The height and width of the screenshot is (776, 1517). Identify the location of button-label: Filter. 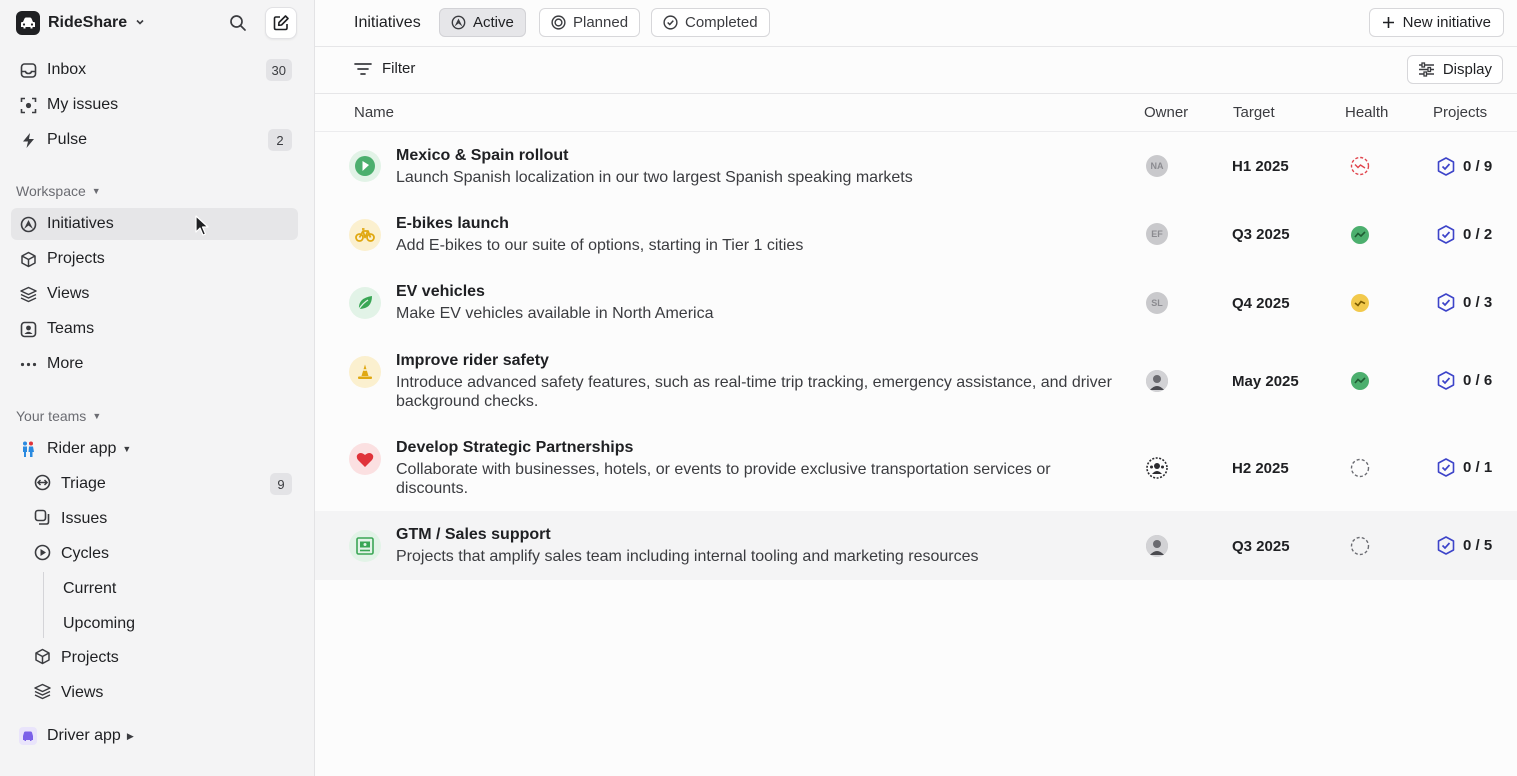
(399, 68).